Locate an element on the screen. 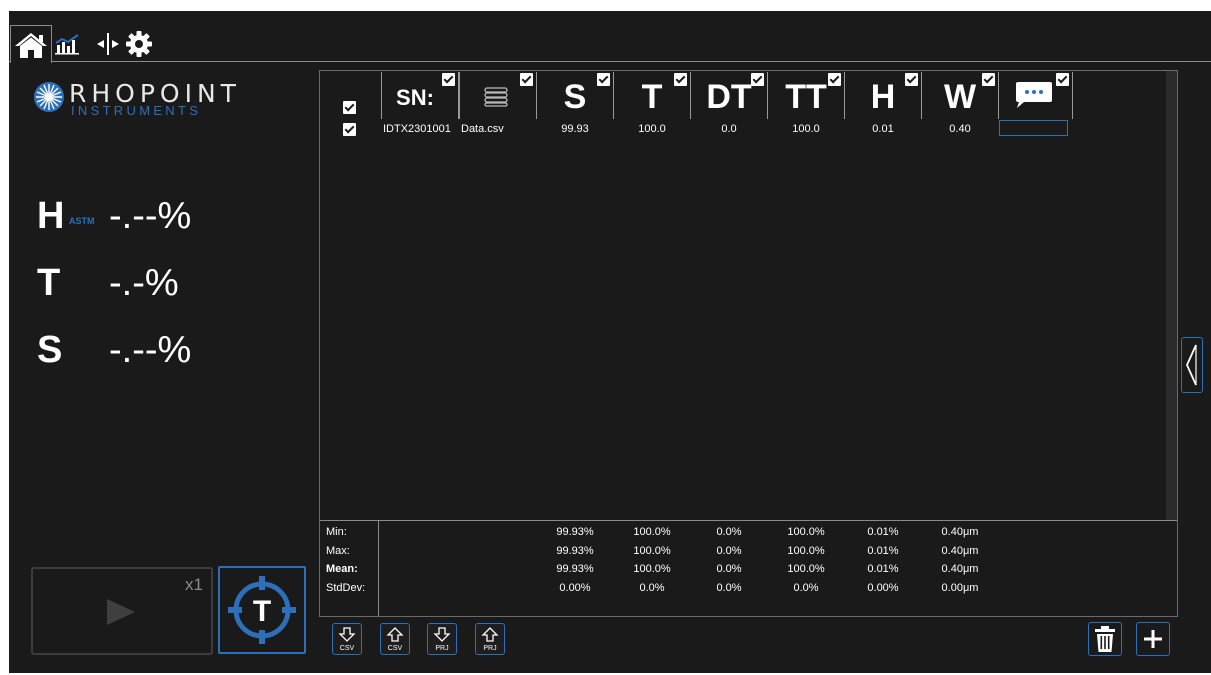 The image size is (1211, 675). row-t: 100.0 is located at coordinates (652, 129).